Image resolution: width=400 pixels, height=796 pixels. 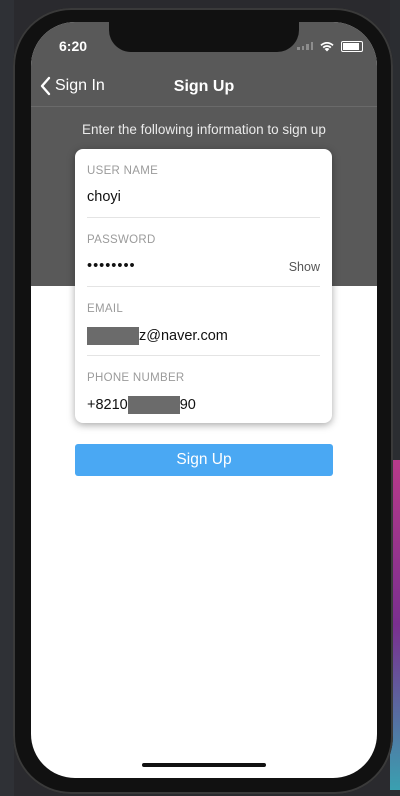 I want to click on email-value-row: z@naver.com, so click(x=157, y=336).